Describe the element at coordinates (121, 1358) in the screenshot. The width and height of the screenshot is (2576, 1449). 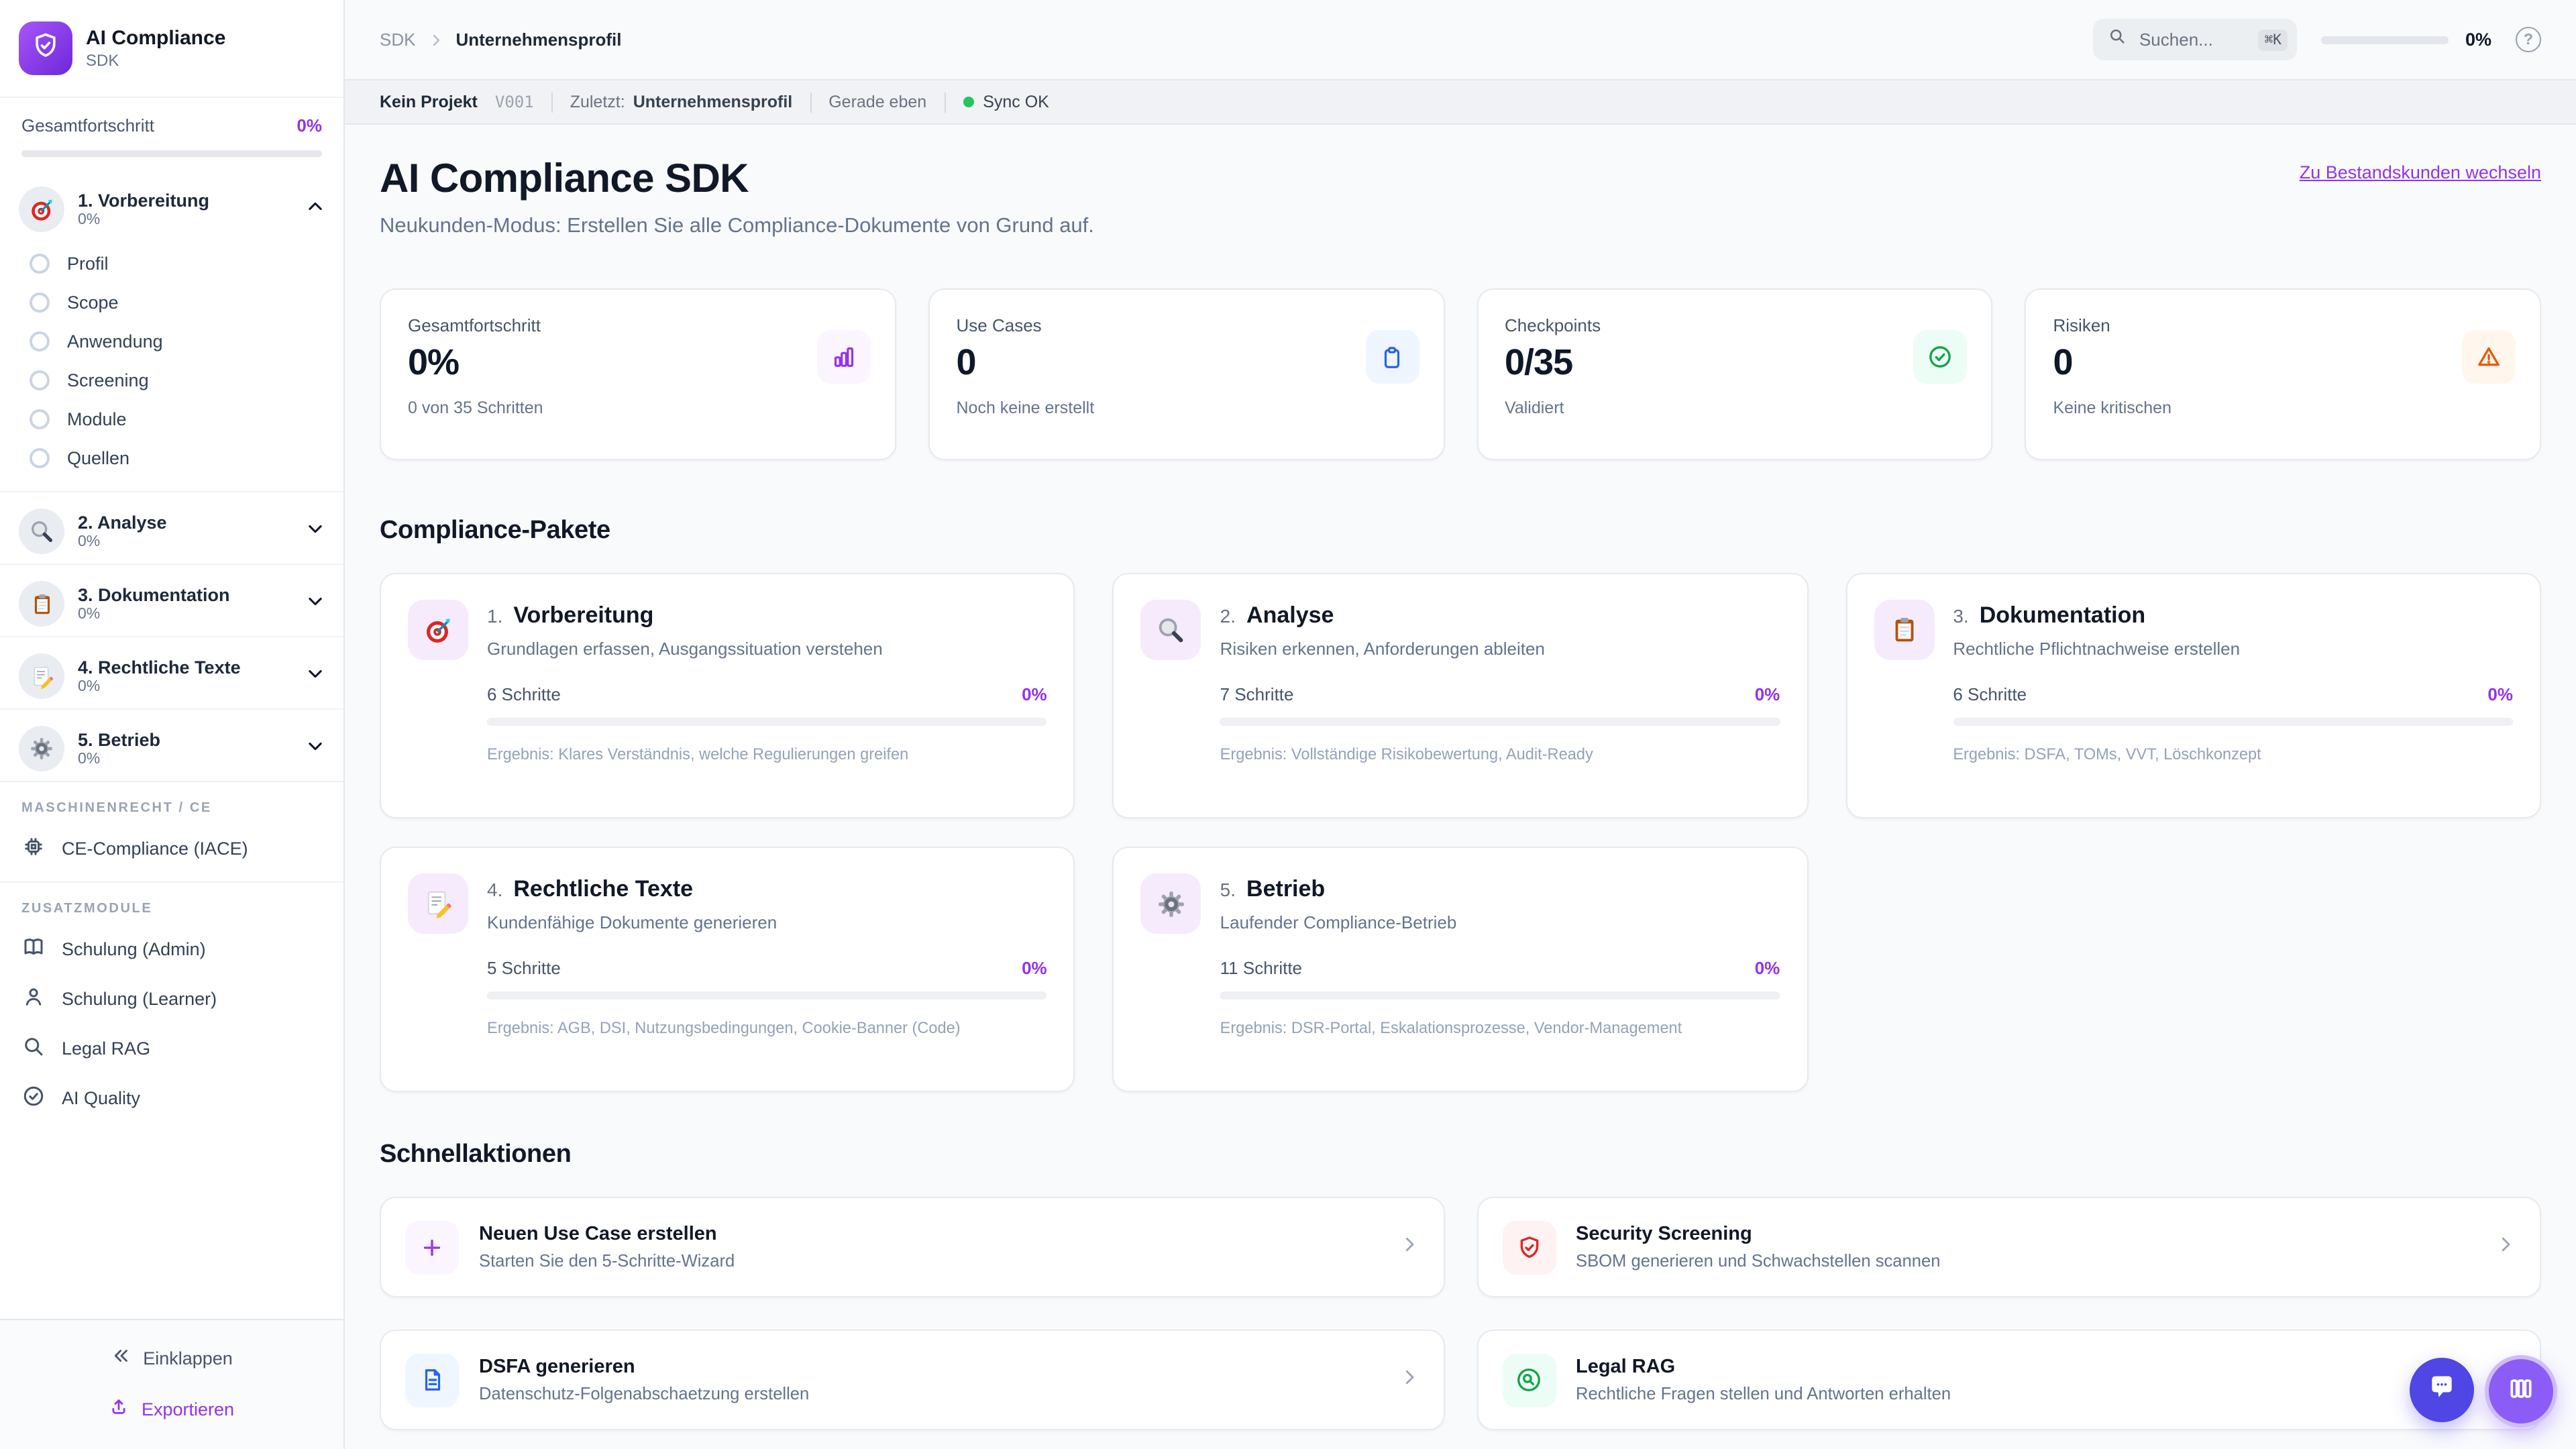
I see `chevrons-left-icon` at that location.